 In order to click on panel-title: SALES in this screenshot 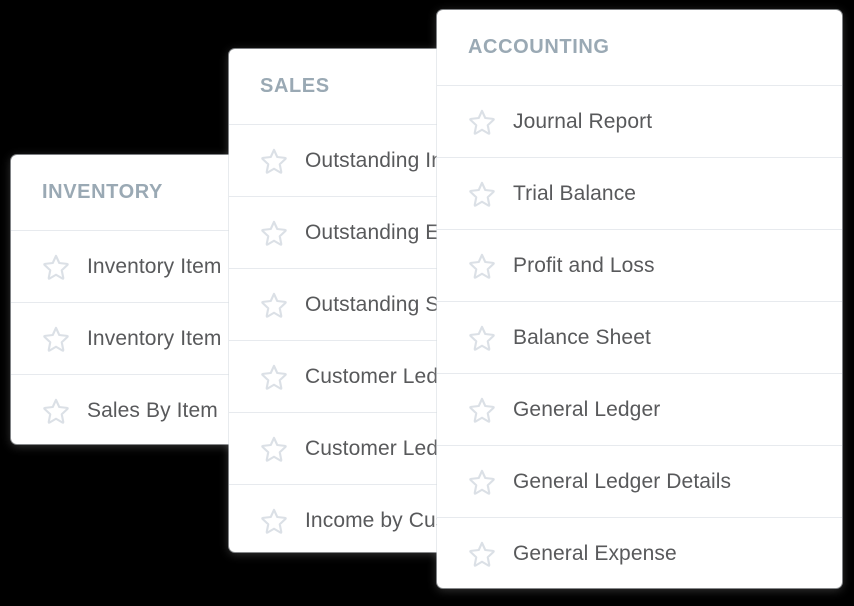, I will do `click(295, 86)`.